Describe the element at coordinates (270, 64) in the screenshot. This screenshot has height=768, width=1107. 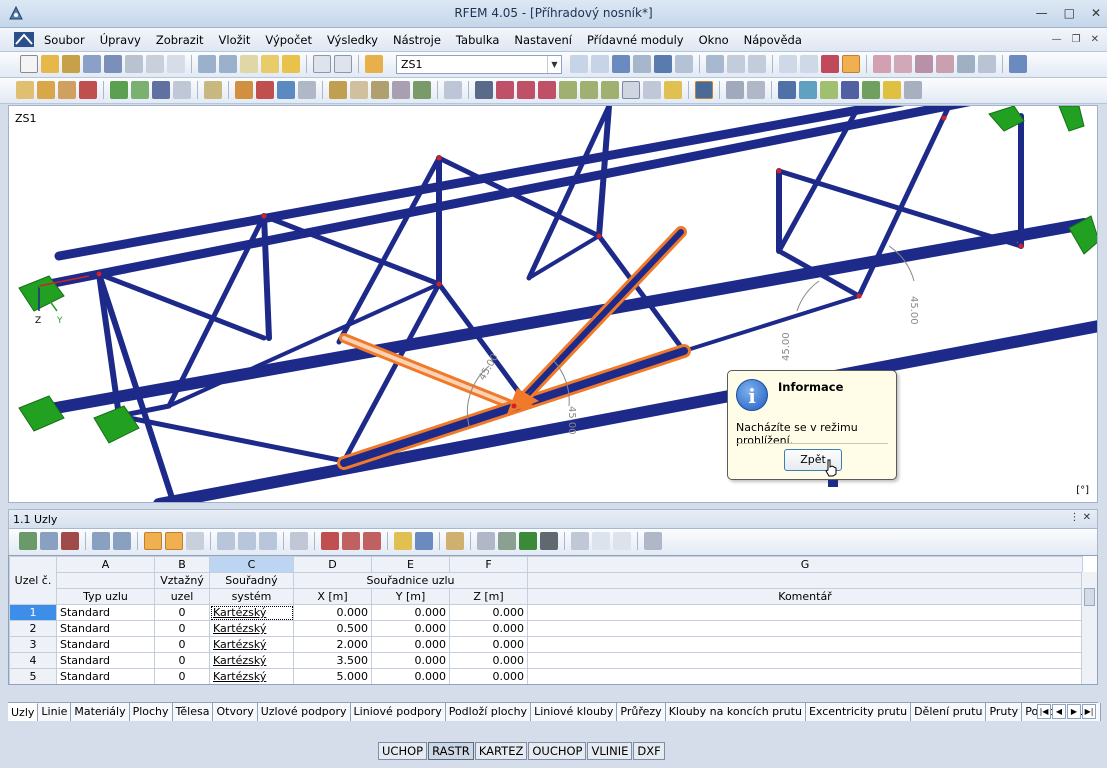
I see `copy-icon` at that location.